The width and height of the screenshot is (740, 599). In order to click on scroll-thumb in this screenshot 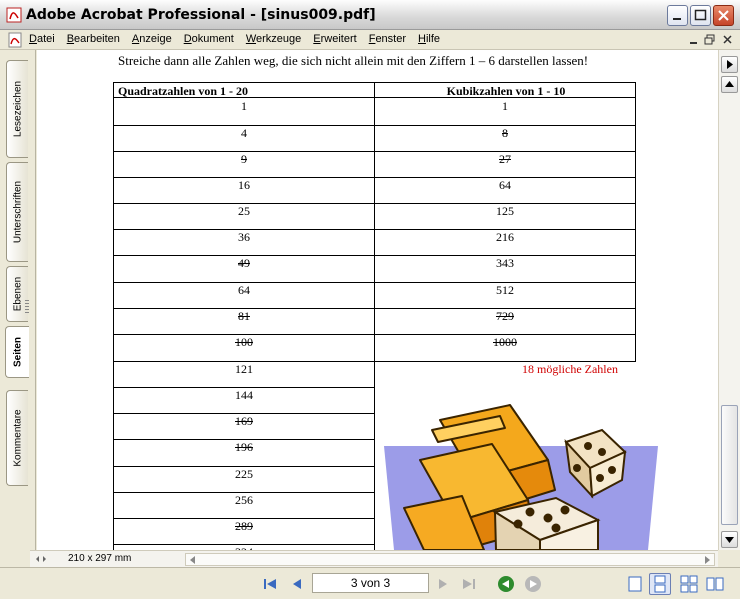, I will do `click(729, 465)`.